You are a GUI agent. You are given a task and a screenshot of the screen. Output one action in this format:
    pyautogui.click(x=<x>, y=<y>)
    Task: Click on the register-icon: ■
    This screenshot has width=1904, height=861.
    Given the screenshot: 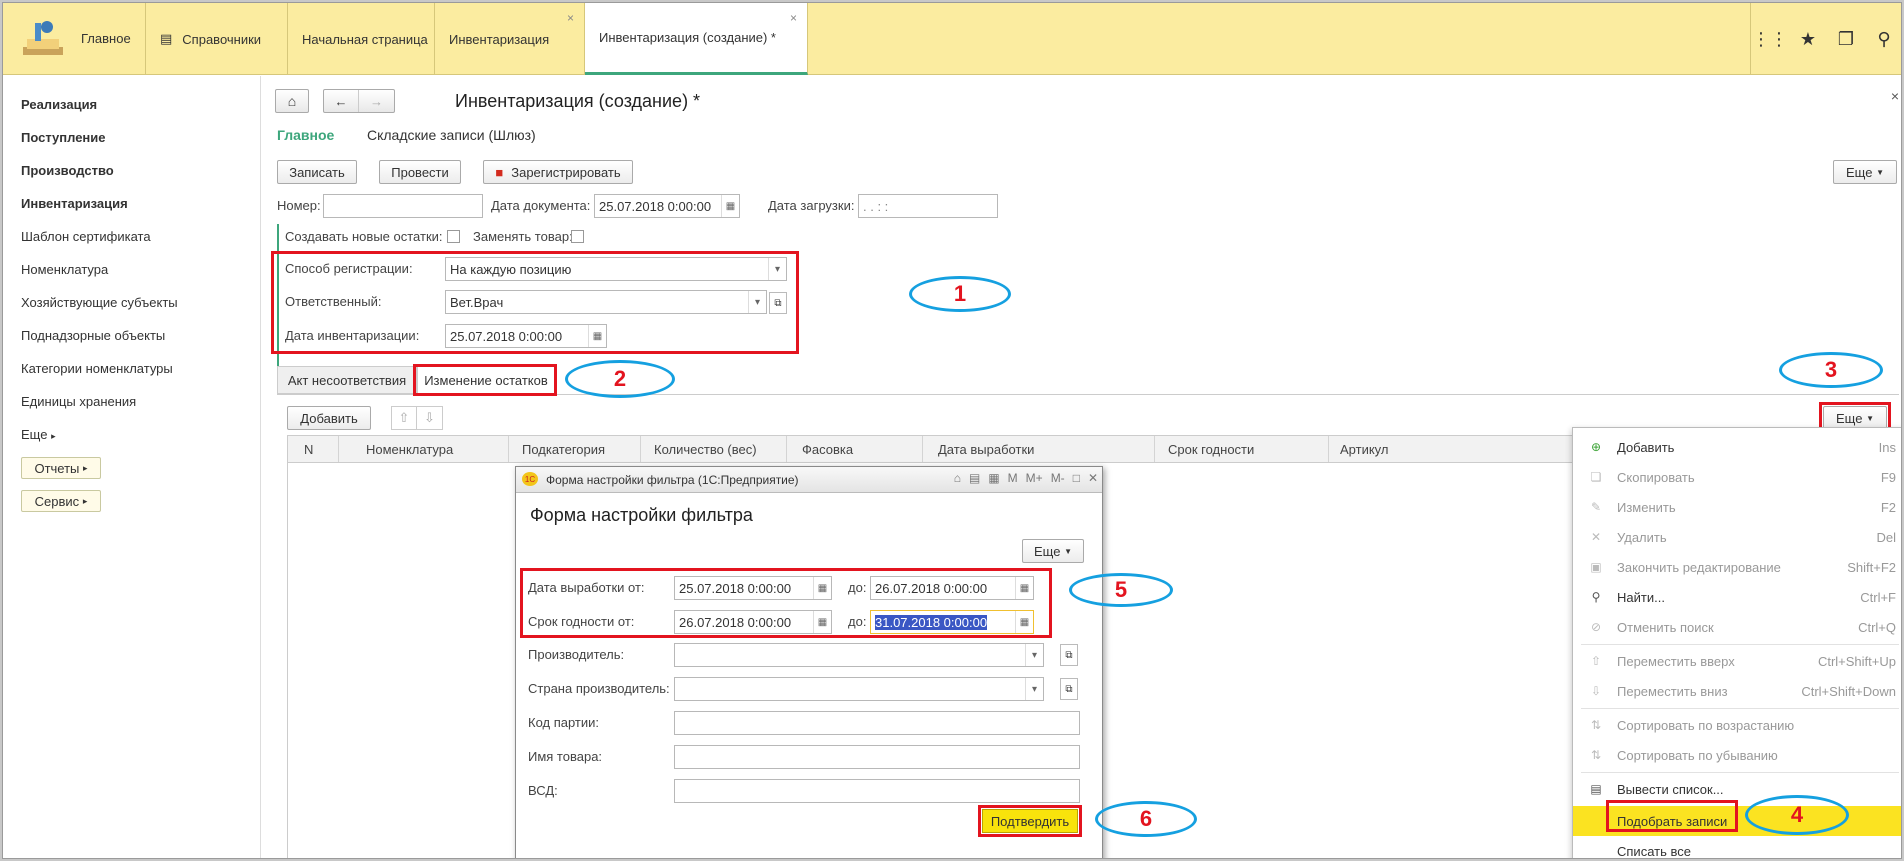 What is the action you would take?
    pyautogui.click(x=499, y=172)
    